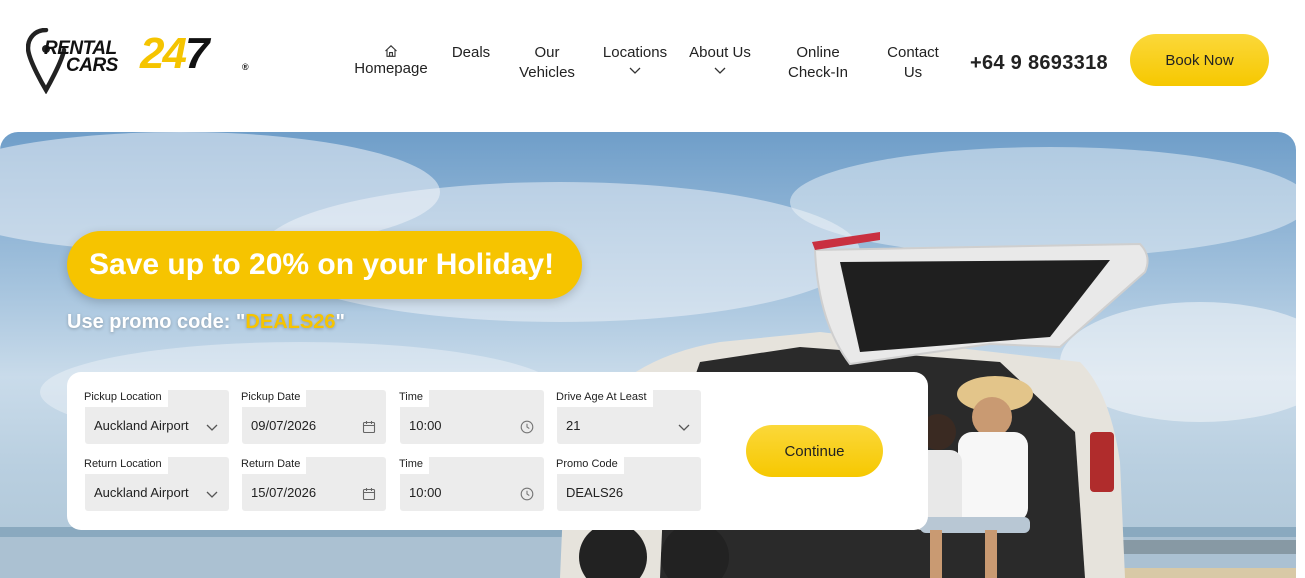 The image size is (1305, 578). Describe the element at coordinates (818, 72) in the screenshot. I see `nav-label-check-in: Check-In` at that location.